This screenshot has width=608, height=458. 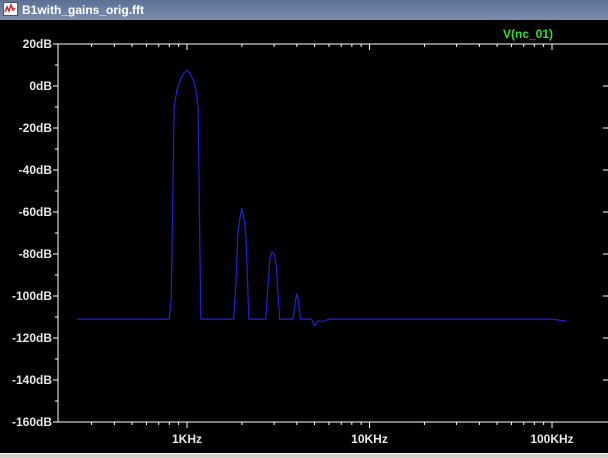 I want to click on x-tick-label: 1KHz, so click(x=187, y=439).